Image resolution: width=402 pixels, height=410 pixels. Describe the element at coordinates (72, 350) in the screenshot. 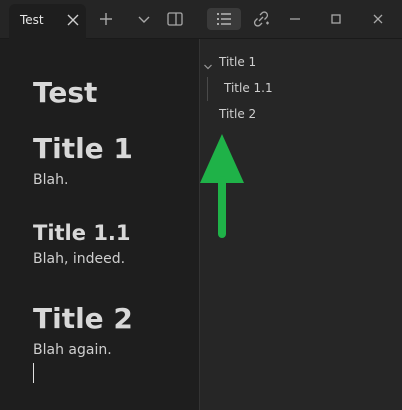

I see `paragraph: Blah again.` at that location.